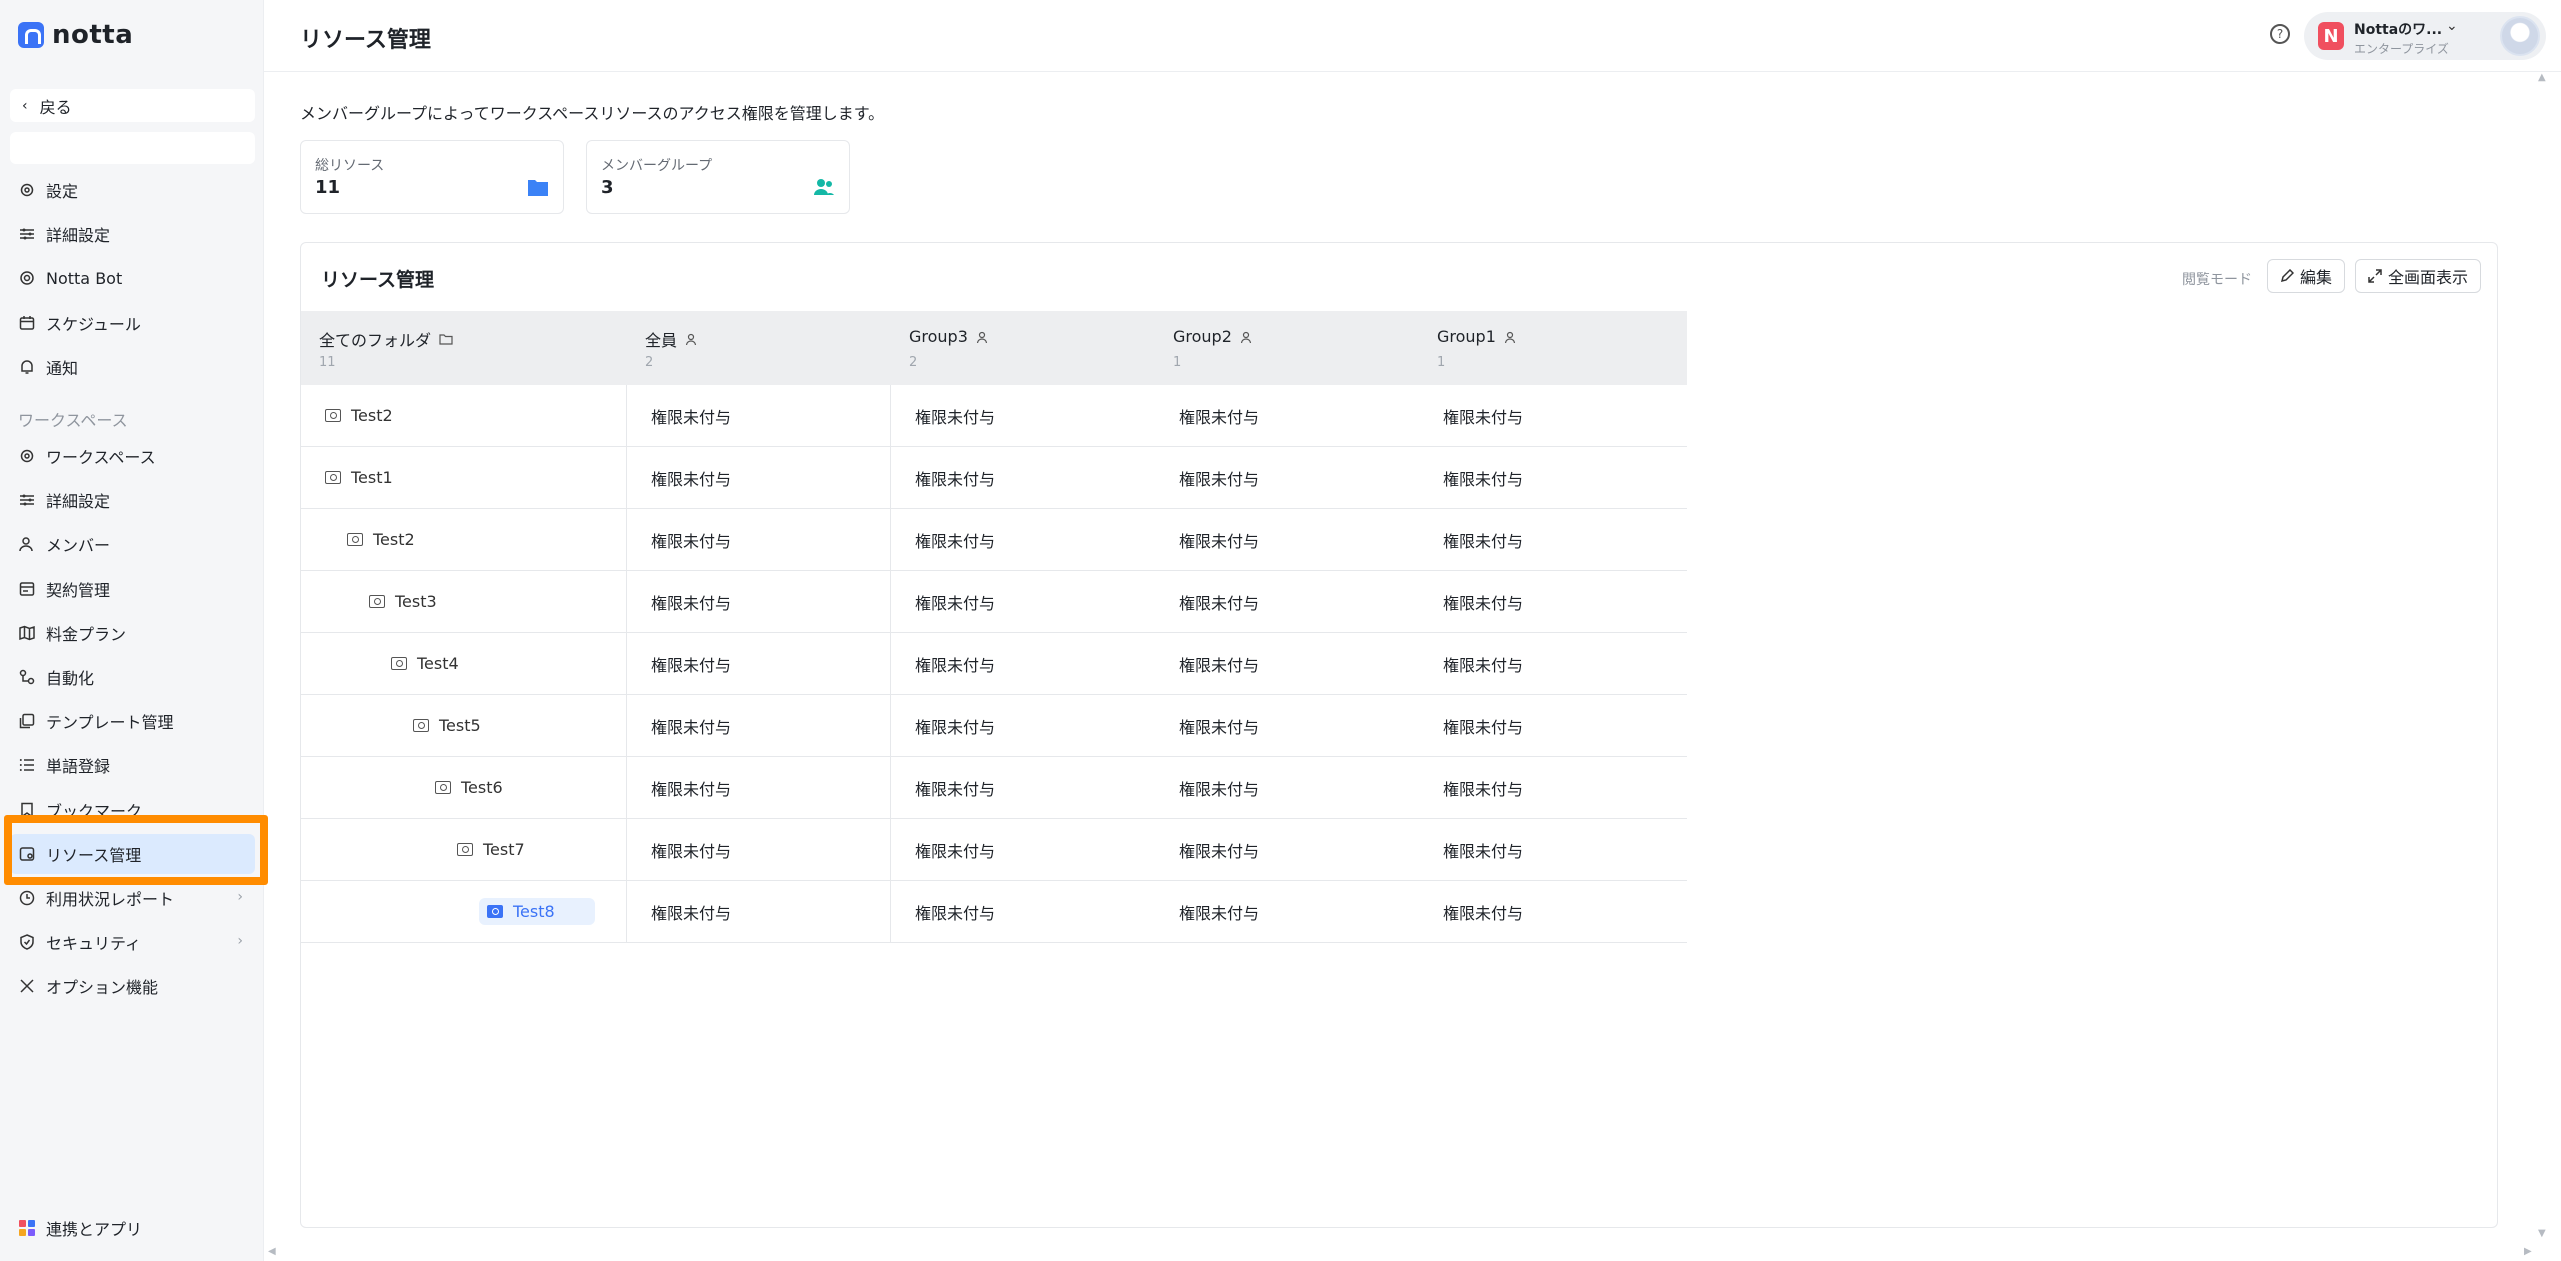 The width and height of the screenshot is (2561, 1261). Describe the element at coordinates (132, 942) in the screenshot. I see `sidebar-item-shield-w11: セキュリティ ›` at that location.